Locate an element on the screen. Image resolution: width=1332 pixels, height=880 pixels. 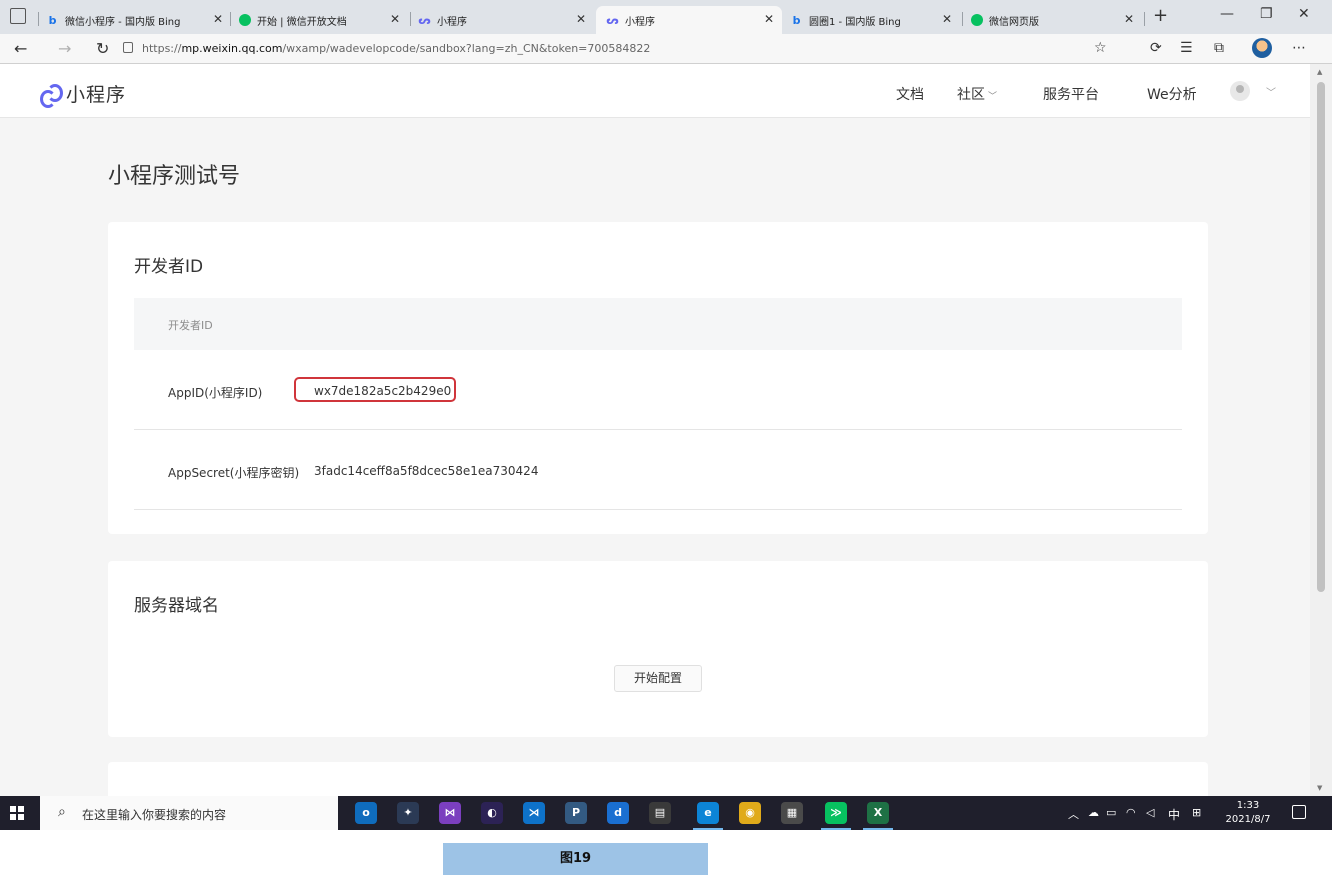
excel-icon: X is located at coordinates (878, 816).